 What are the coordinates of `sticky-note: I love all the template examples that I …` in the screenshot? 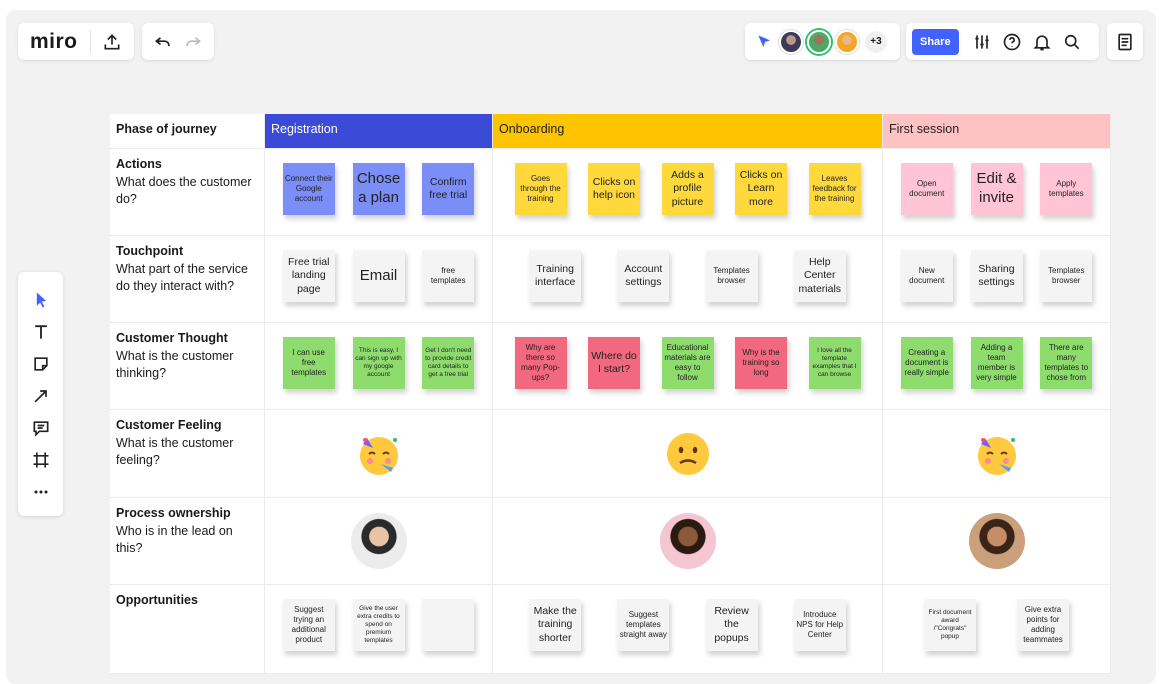 It's located at (834, 363).